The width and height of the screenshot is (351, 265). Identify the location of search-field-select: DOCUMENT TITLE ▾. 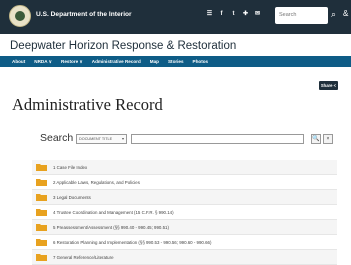
(101, 139).